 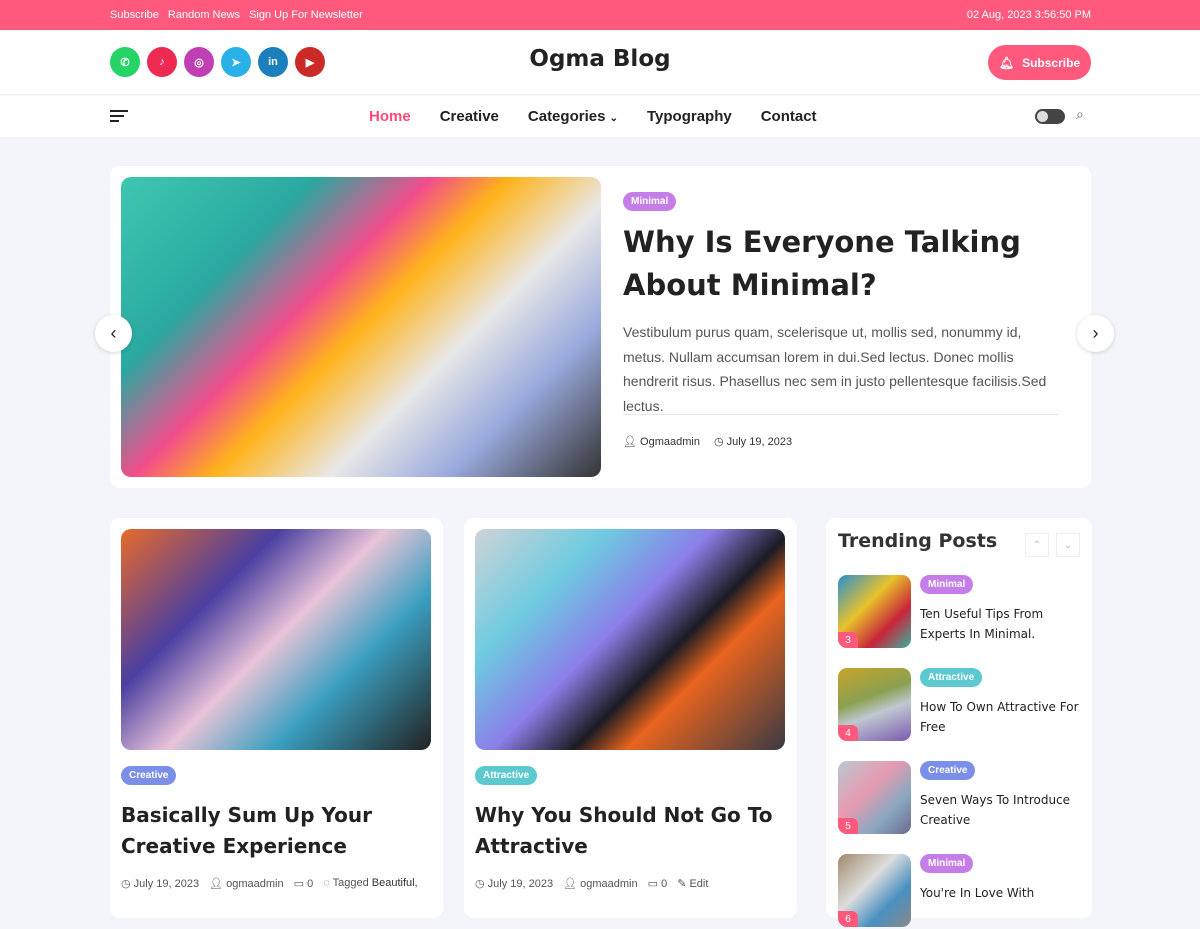 What do you see at coordinates (1002, 810) in the screenshot?
I see `trending-title: Seven Ways To Introduce Creative` at bounding box center [1002, 810].